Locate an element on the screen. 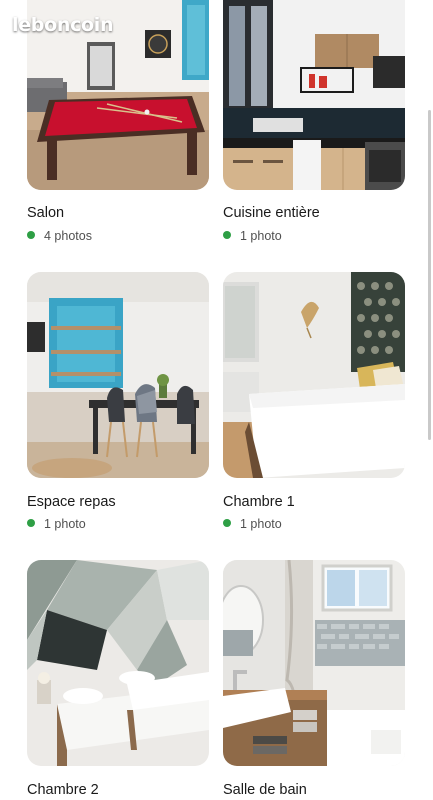  cuisine-photo-image is located at coordinates (314, 95).